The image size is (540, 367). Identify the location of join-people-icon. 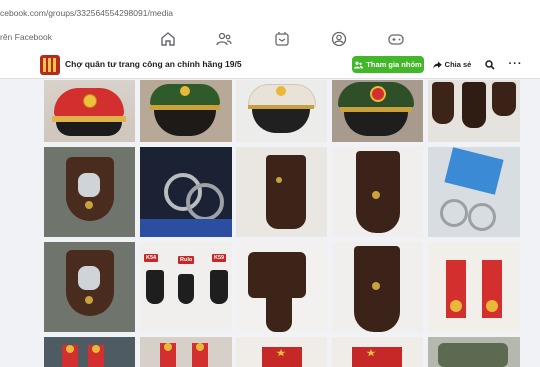
(359, 64).